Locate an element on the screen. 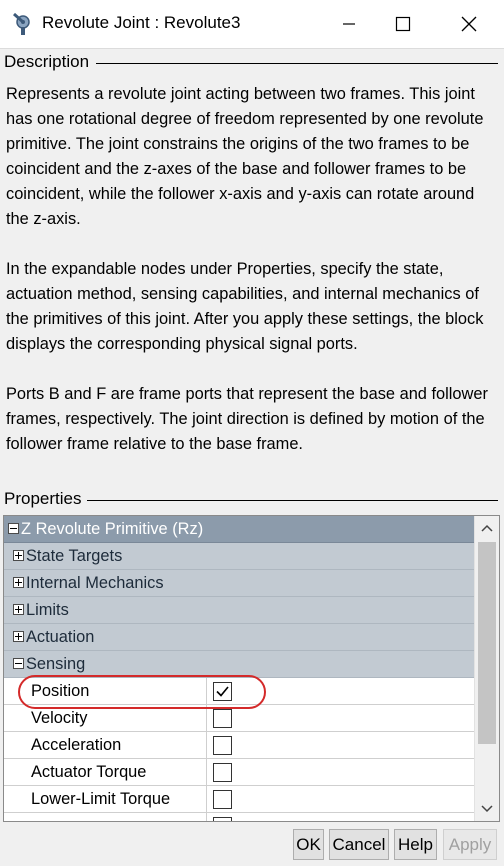  sensing-item-lower-limit-torque: Lower-Limit Torque is located at coordinates (239, 799).